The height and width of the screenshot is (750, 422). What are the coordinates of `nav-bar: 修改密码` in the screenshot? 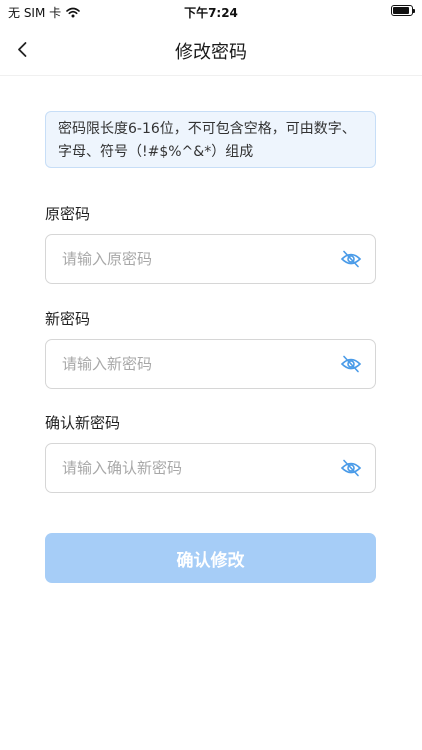 It's located at (211, 50).